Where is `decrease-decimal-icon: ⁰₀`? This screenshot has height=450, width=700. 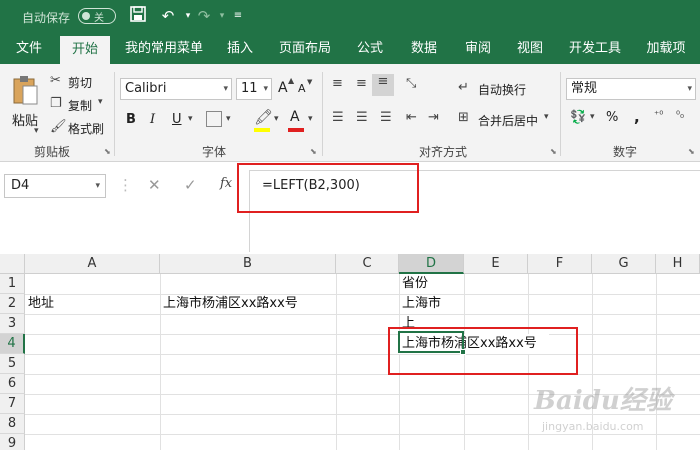 decrease-decimal-icon: ⁰₀ is located at coordinates (680, 115).